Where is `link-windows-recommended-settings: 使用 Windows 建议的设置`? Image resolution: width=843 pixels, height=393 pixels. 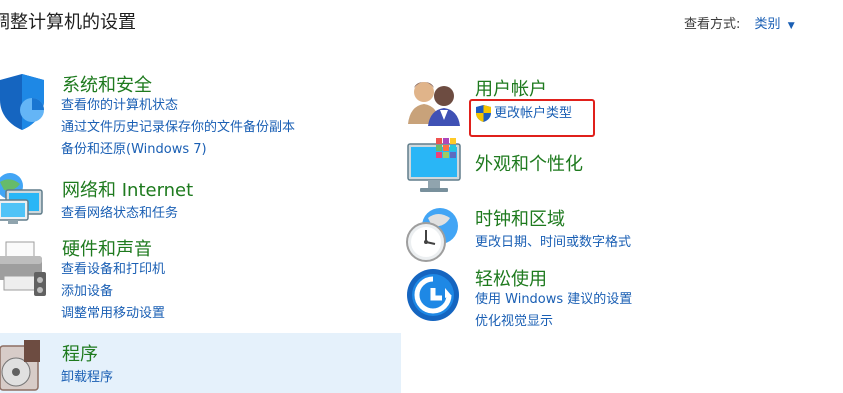
link-windows-recommended-settings: 使用 Windows 建议的设置 is located at coordinates (553, 300).